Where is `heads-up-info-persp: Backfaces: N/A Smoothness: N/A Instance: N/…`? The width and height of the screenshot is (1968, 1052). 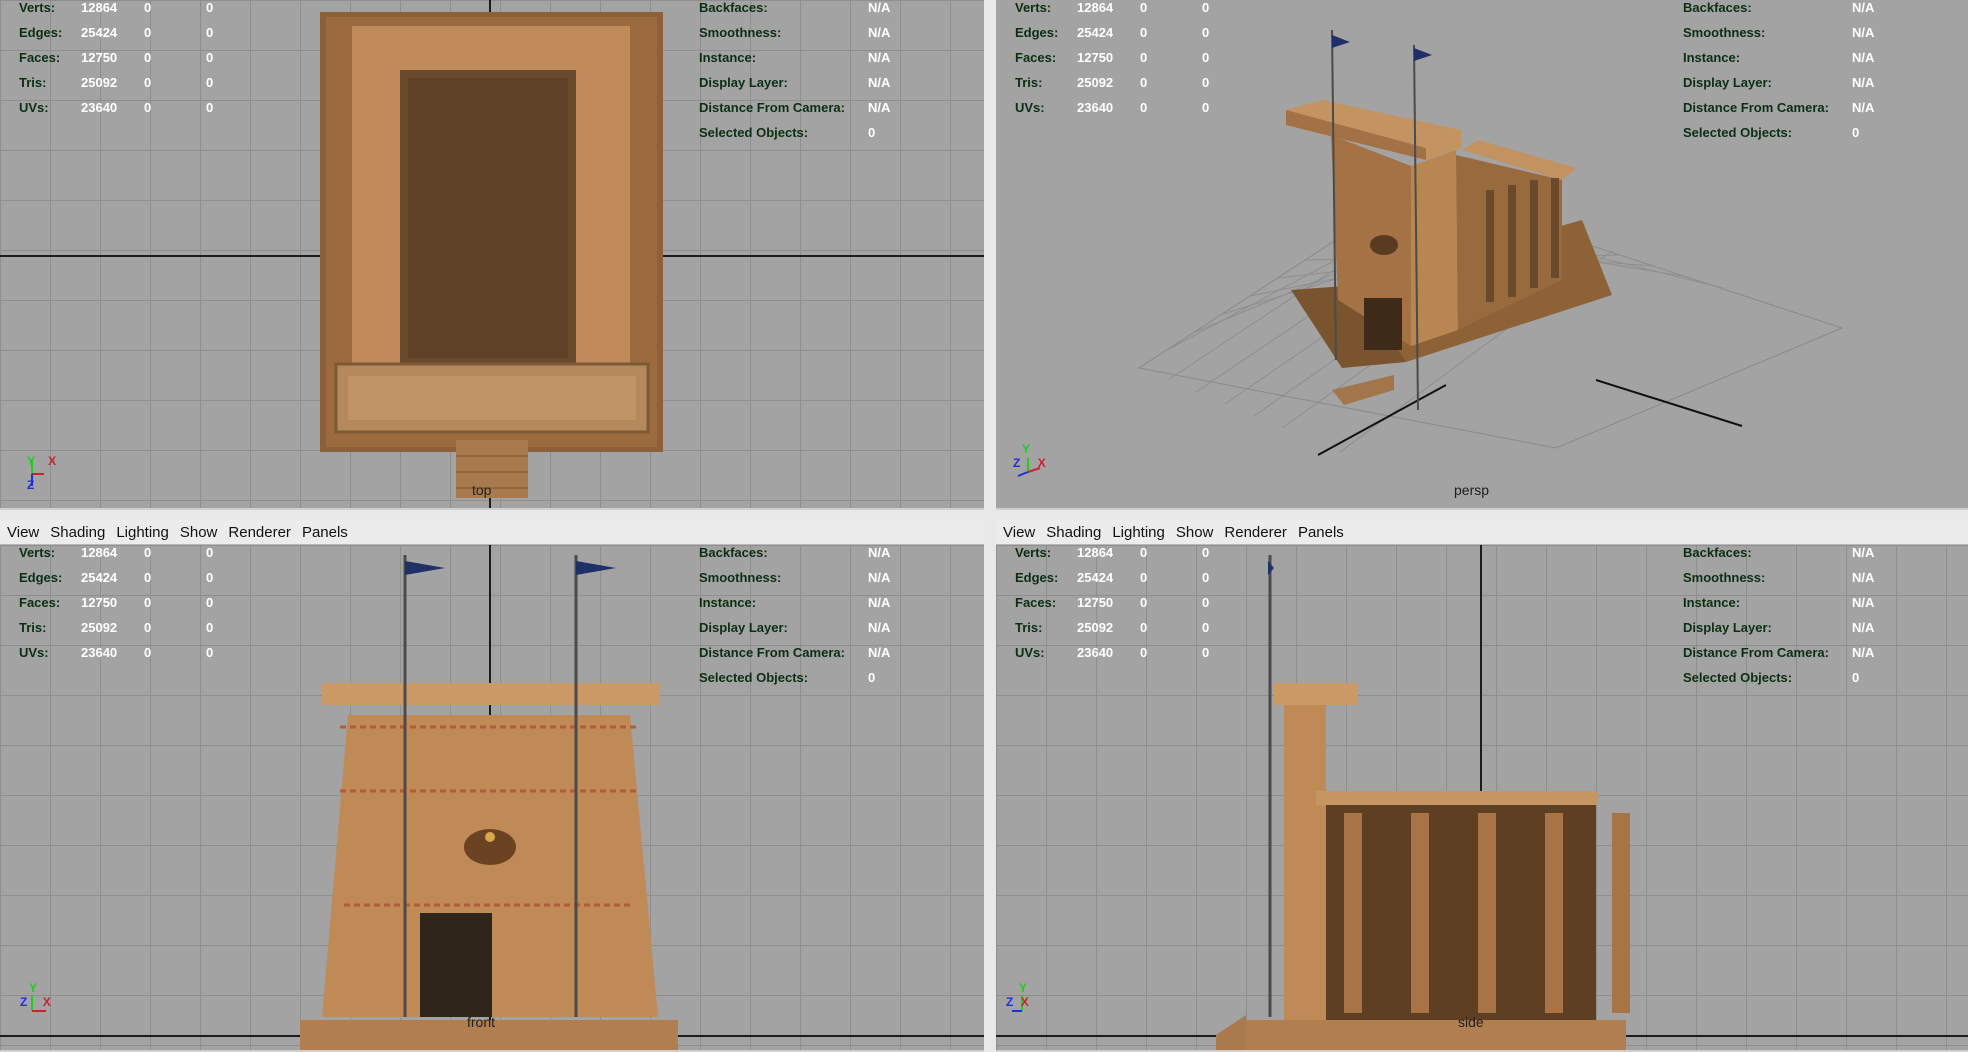
heads-up-info-persp: Backfaces: N/A Smoothness: N/A Instance: N/… is located at coordinates (1779, 70).